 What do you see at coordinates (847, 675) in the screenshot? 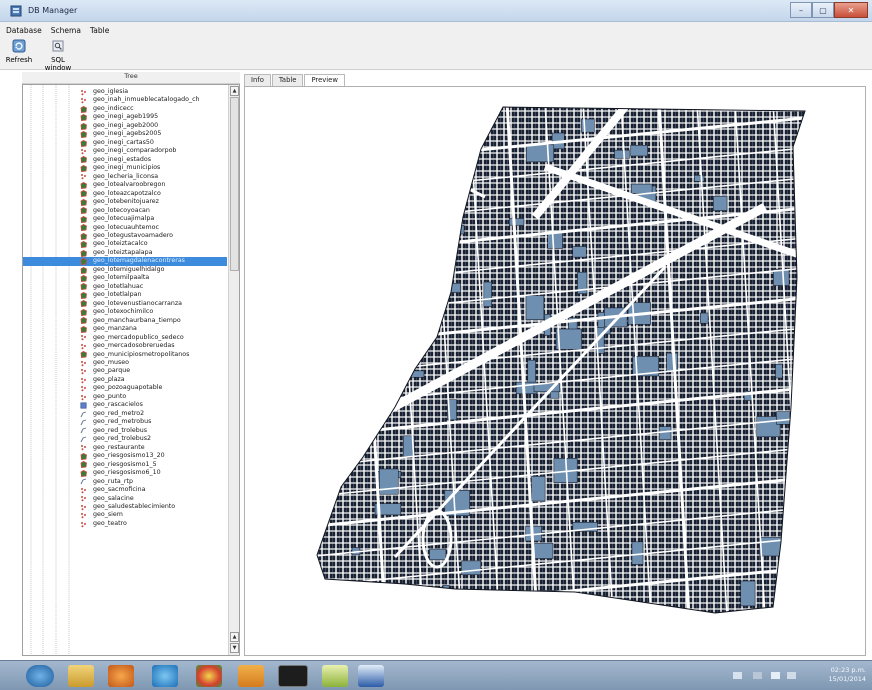
I see `system-clock: 02:23 p.m. 15/01/2014` at bounding box center [847, 675].